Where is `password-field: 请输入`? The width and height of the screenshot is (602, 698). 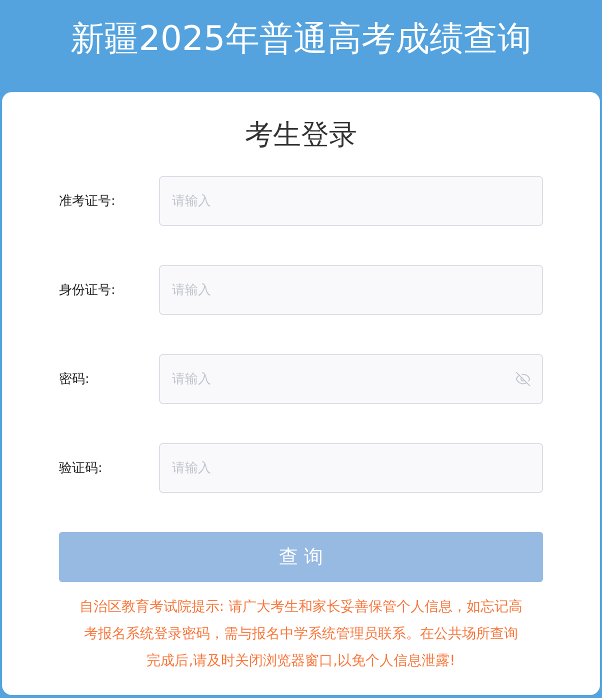 password-field: 请输入 is located at coordinates (351, 379).